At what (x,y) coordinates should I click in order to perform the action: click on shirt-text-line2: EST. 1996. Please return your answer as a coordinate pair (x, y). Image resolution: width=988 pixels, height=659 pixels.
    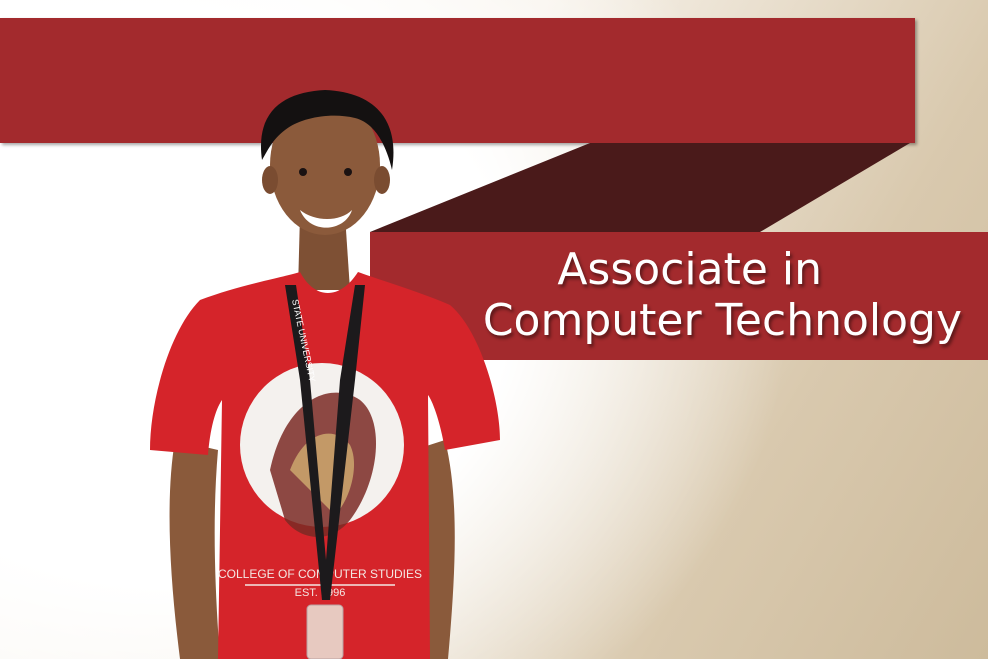
    Looking at the image, I should click on (320, 593).